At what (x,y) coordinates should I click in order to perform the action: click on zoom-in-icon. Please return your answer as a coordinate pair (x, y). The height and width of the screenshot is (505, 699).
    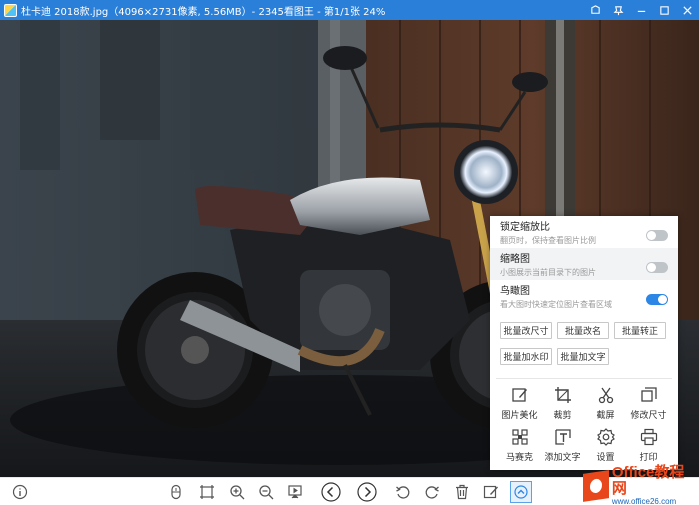
    Looking at the image, I should click on (237, 492).